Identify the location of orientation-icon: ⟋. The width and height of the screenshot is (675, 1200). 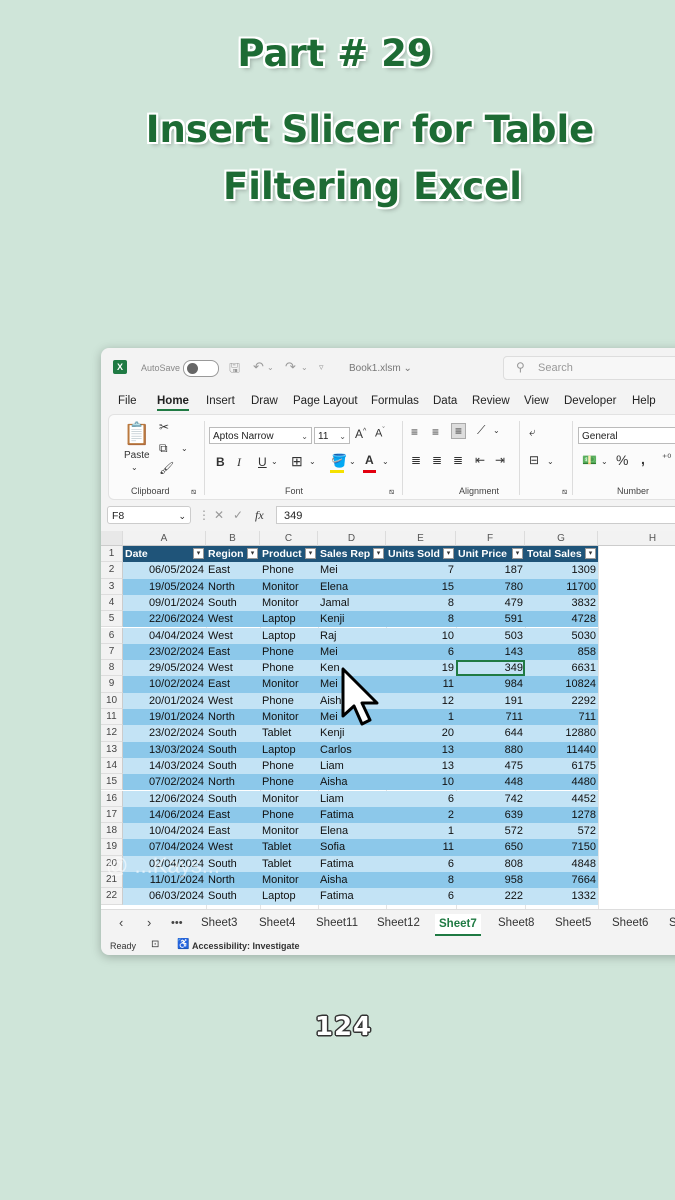
(481, 430).